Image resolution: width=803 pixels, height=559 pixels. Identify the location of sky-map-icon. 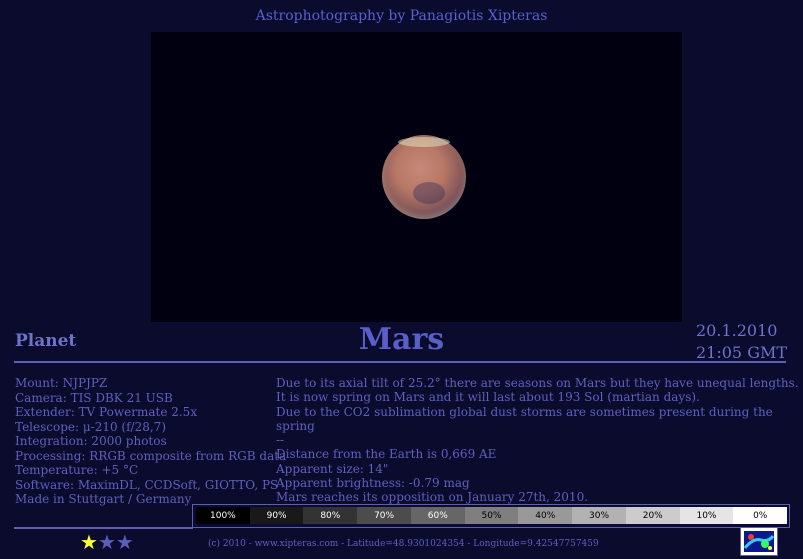
(759, 541).